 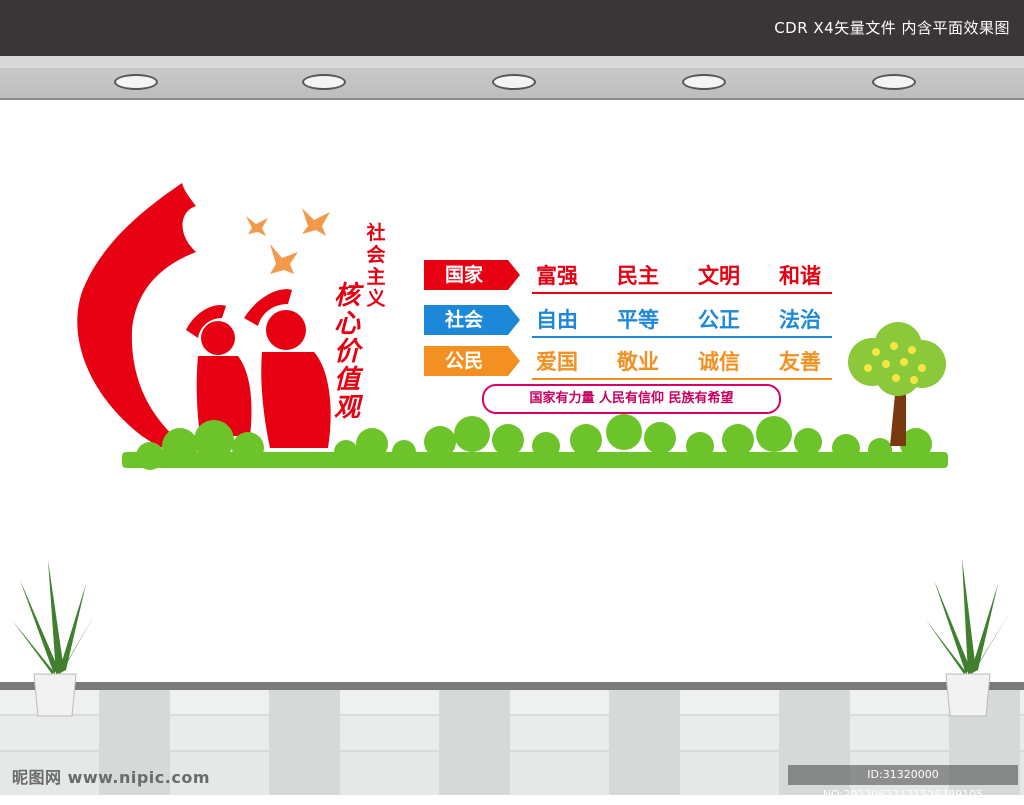 I want to click on dove-icon, so click(x=288, y=241).